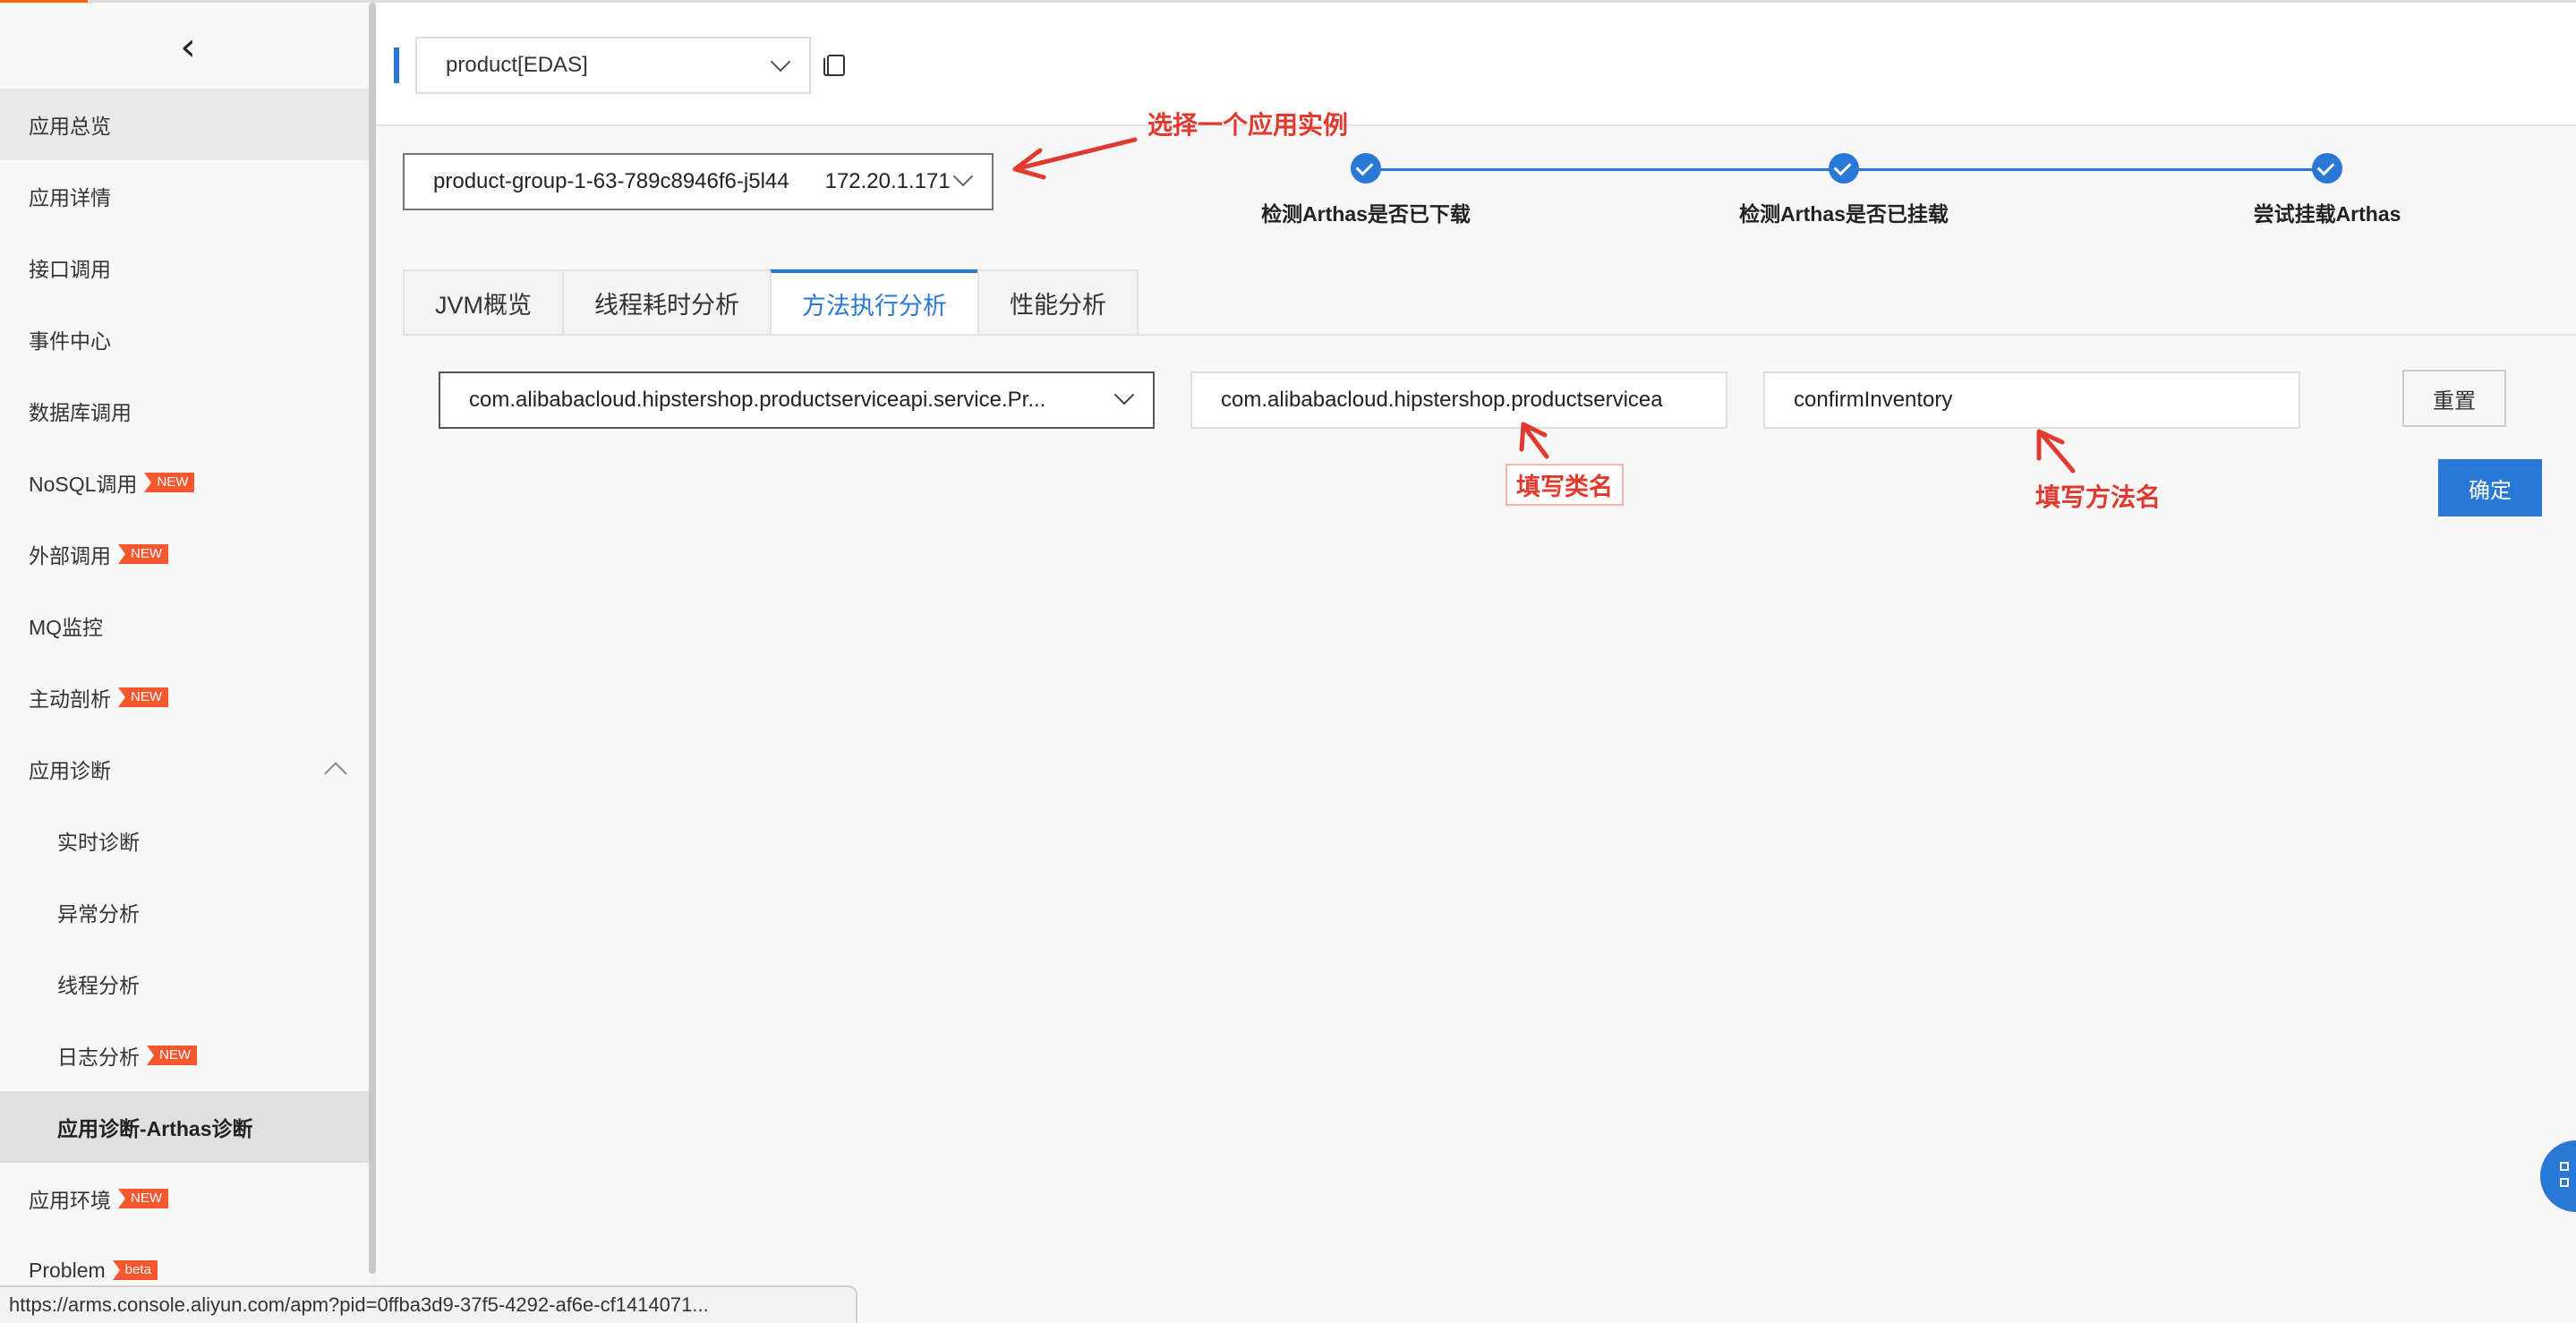  I want to click on sidebar-item-label: MQ监控, so click(66, 627).